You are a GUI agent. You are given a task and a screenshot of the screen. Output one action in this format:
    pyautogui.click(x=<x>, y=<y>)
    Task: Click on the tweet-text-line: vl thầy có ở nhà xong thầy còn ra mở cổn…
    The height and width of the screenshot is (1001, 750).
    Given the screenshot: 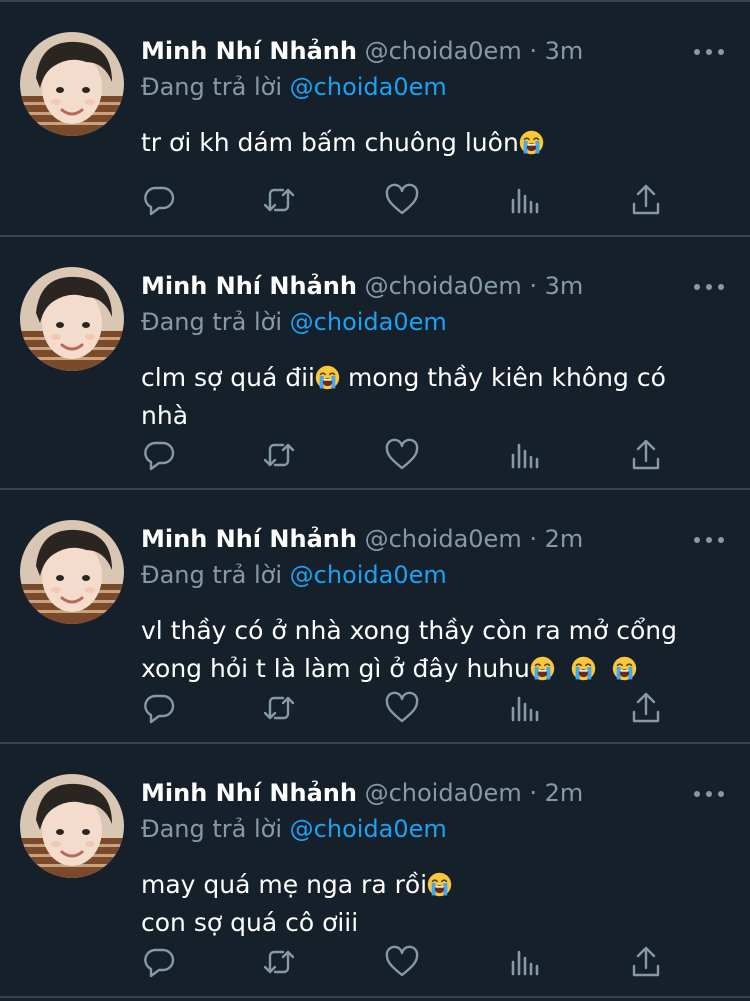 What is the action you would take?
    pyautogui.click(x=409, y=630)
    